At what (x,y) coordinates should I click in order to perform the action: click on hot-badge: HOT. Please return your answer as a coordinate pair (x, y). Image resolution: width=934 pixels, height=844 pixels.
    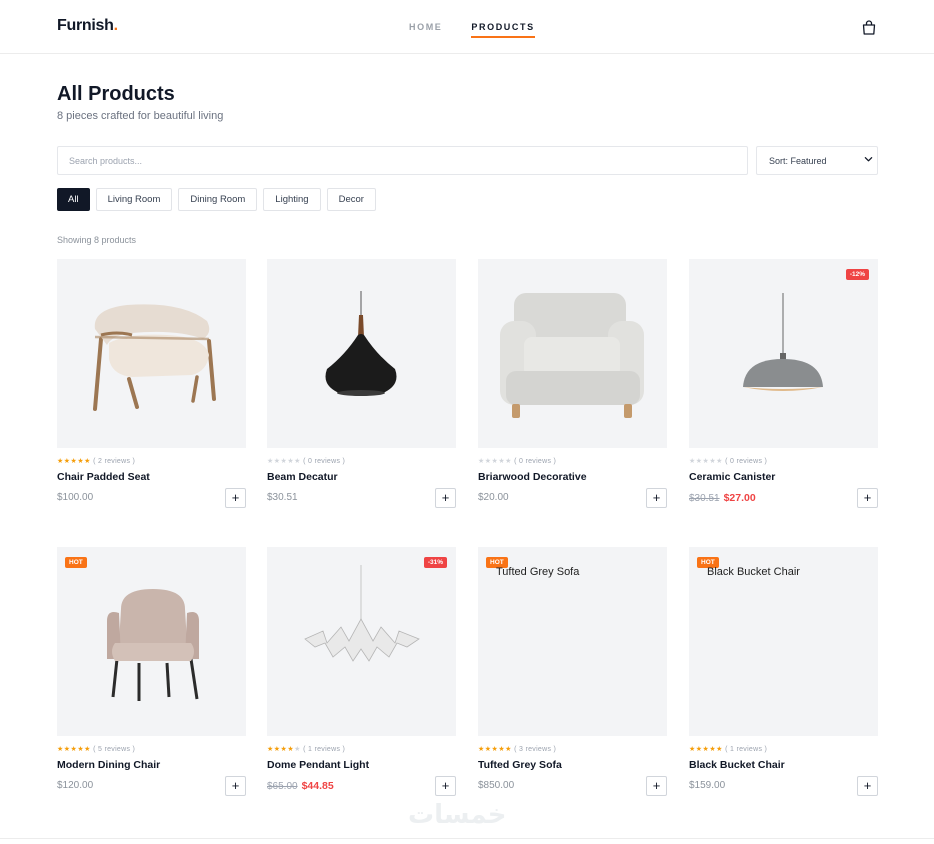
    Looking at the image, I should click on (76, 562).